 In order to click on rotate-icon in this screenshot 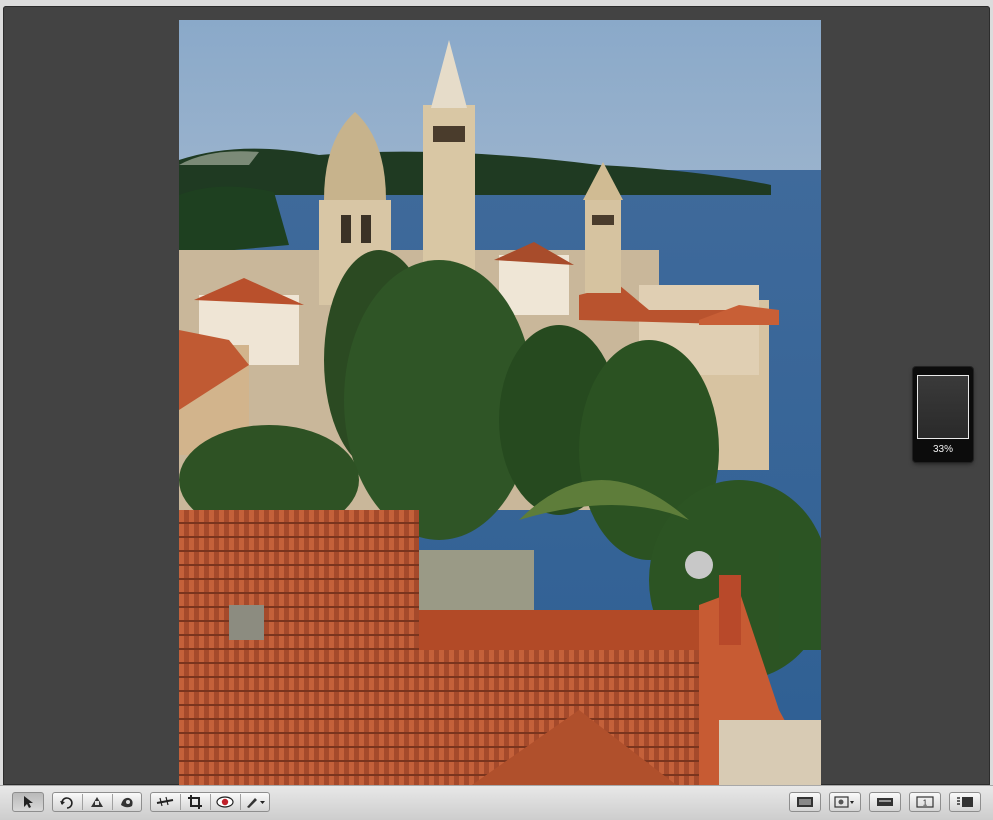, I will do `click(66, 803)`.